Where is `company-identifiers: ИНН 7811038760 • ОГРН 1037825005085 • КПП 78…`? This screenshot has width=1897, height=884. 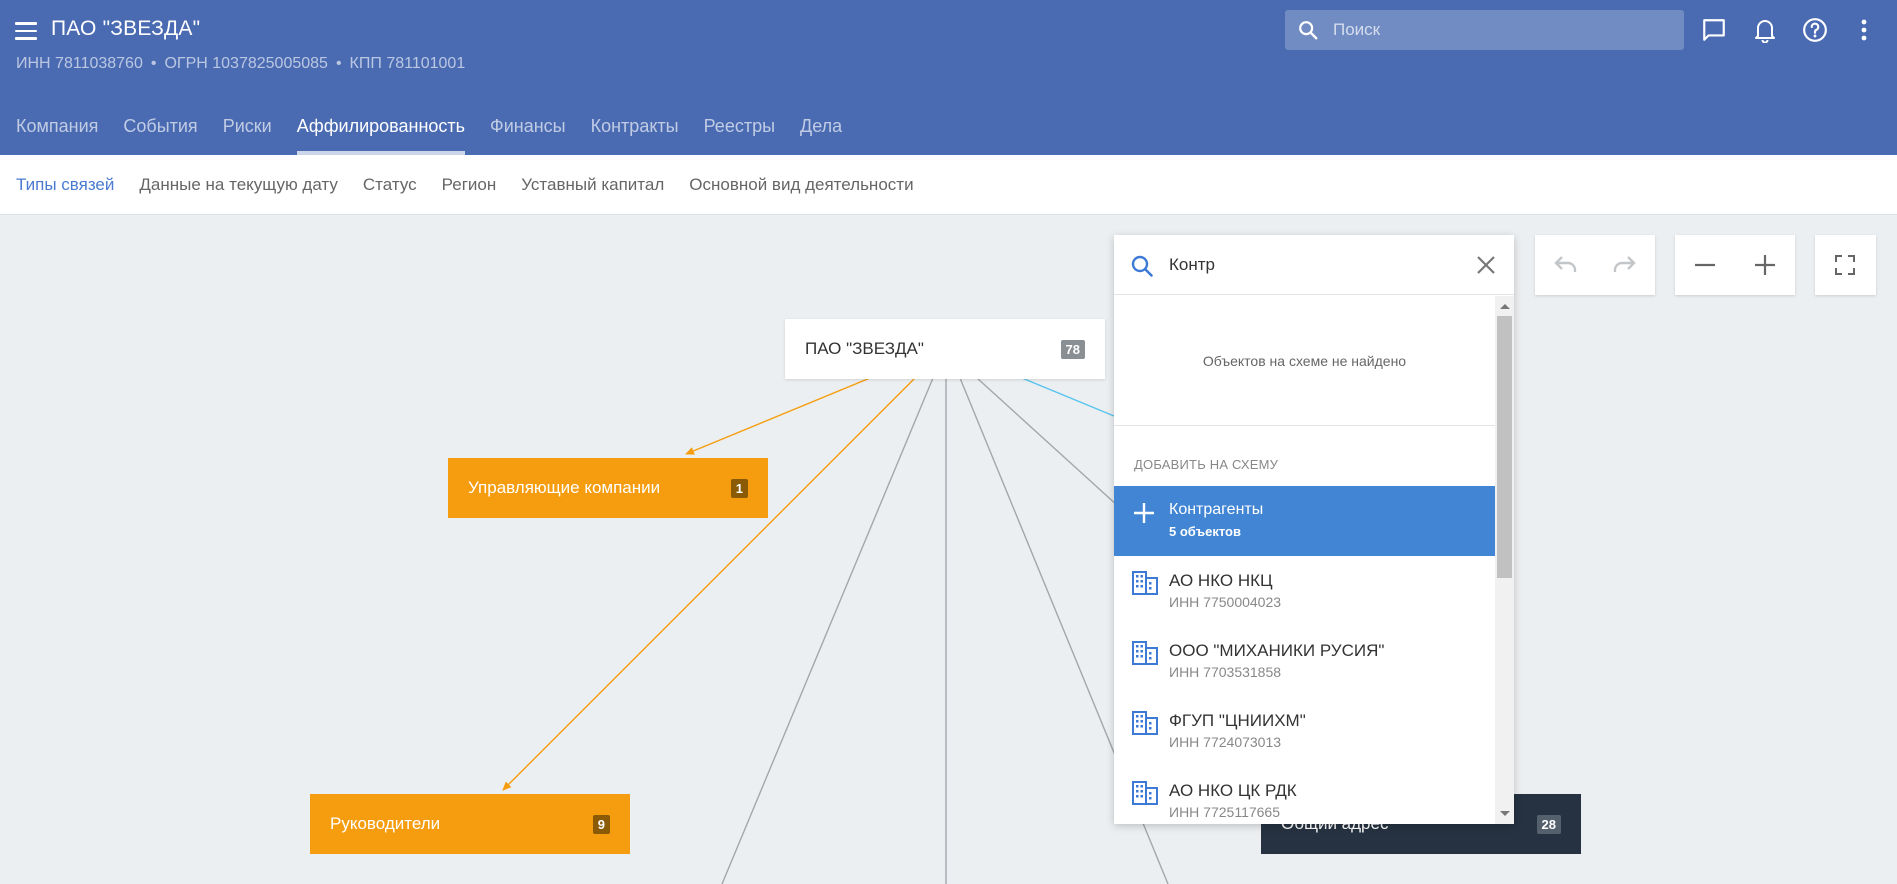
company-identifiers: ИНН 7811038760 • ОГРН 1037825005085 • КПП 78… is located at coordinates (240, 64).